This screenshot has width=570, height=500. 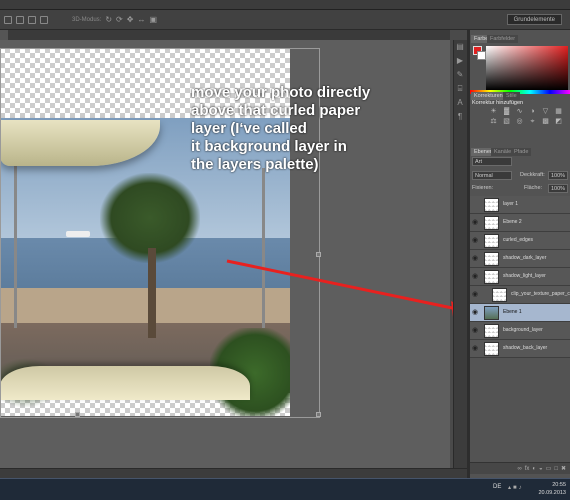 I want to click on document-tab-row, so click(x=225, y=35).